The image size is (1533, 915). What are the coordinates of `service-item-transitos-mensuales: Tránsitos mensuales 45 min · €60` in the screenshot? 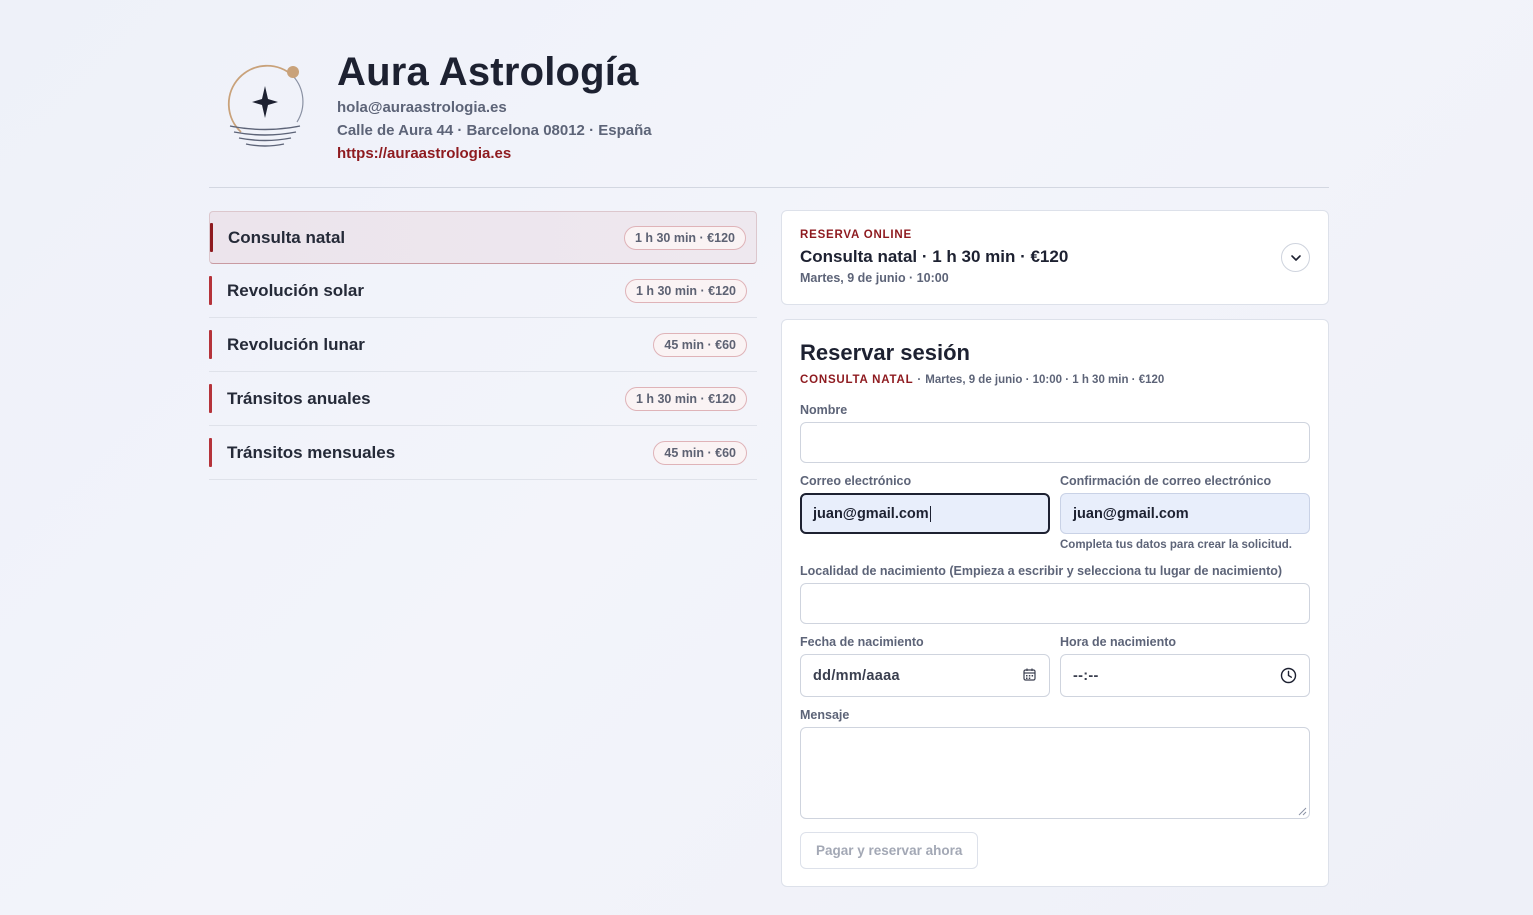 It's located at (483, 453).